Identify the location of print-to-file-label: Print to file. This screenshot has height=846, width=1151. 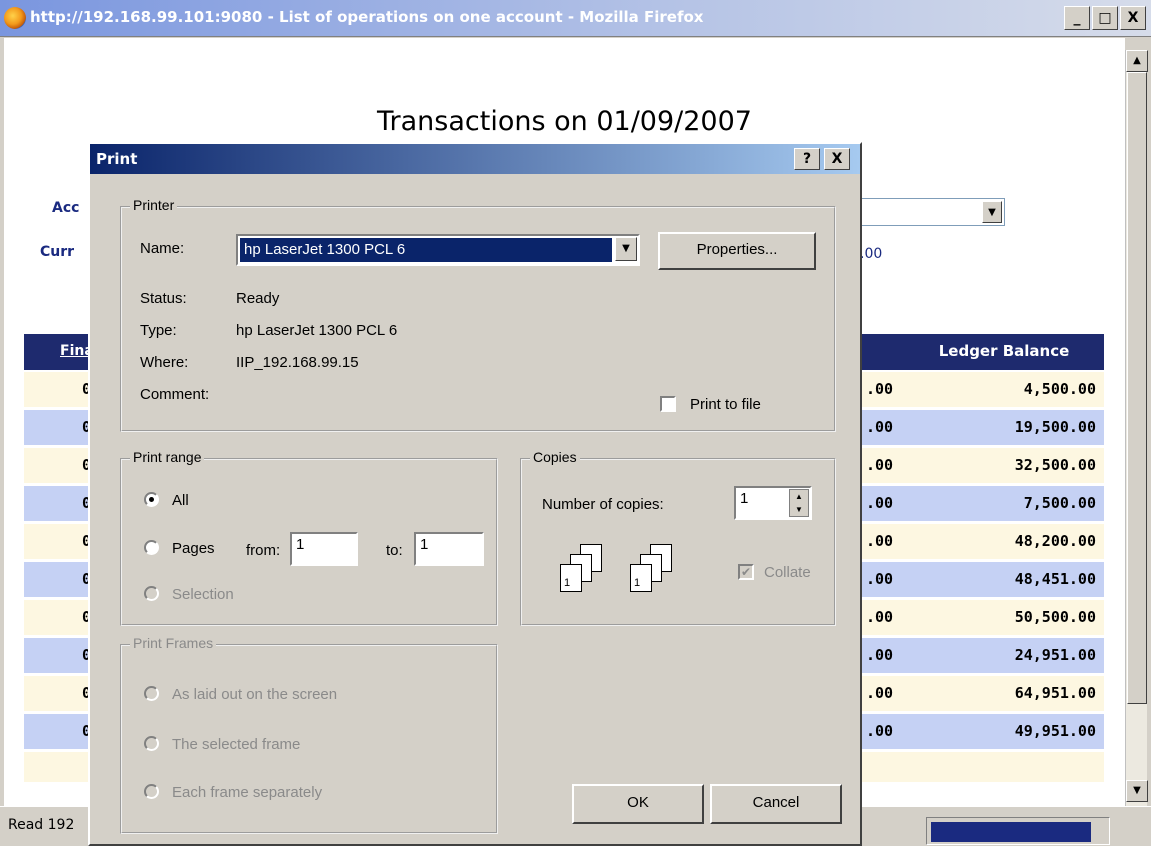
(725, 404).